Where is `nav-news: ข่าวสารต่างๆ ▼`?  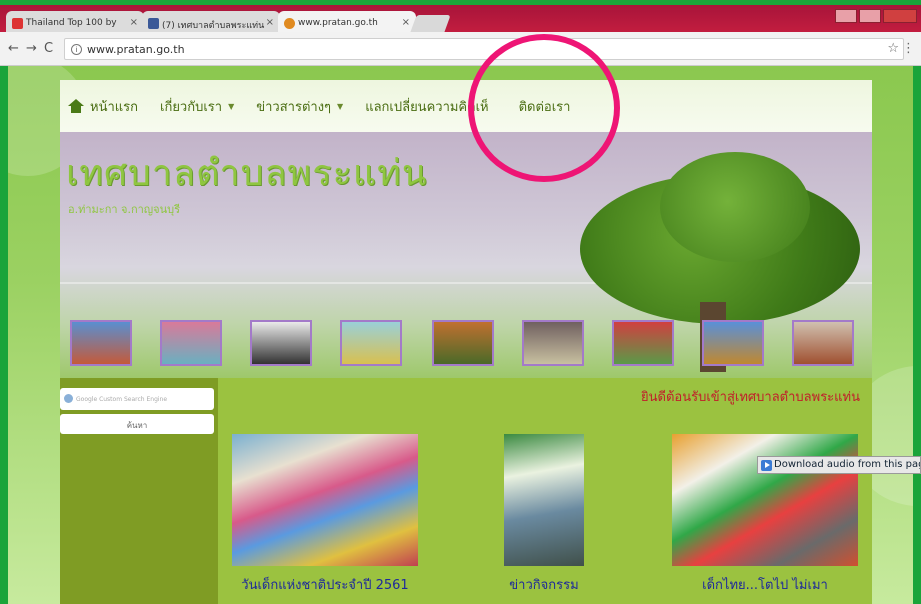
nav-news: ข่าวสารต่างๆ ▼ is located at coordinates (299, 106).